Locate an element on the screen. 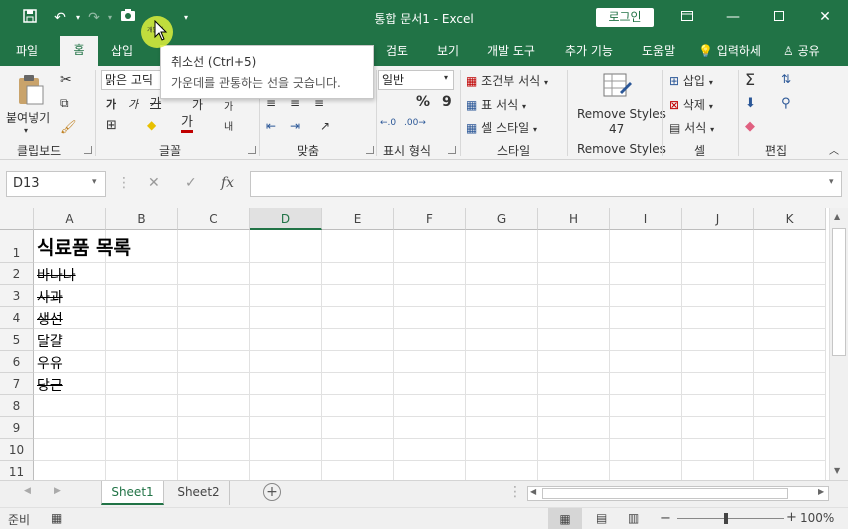 The image size is (848, 529). scroll-up-icon: ▲ is located at coordinates (837, 216).